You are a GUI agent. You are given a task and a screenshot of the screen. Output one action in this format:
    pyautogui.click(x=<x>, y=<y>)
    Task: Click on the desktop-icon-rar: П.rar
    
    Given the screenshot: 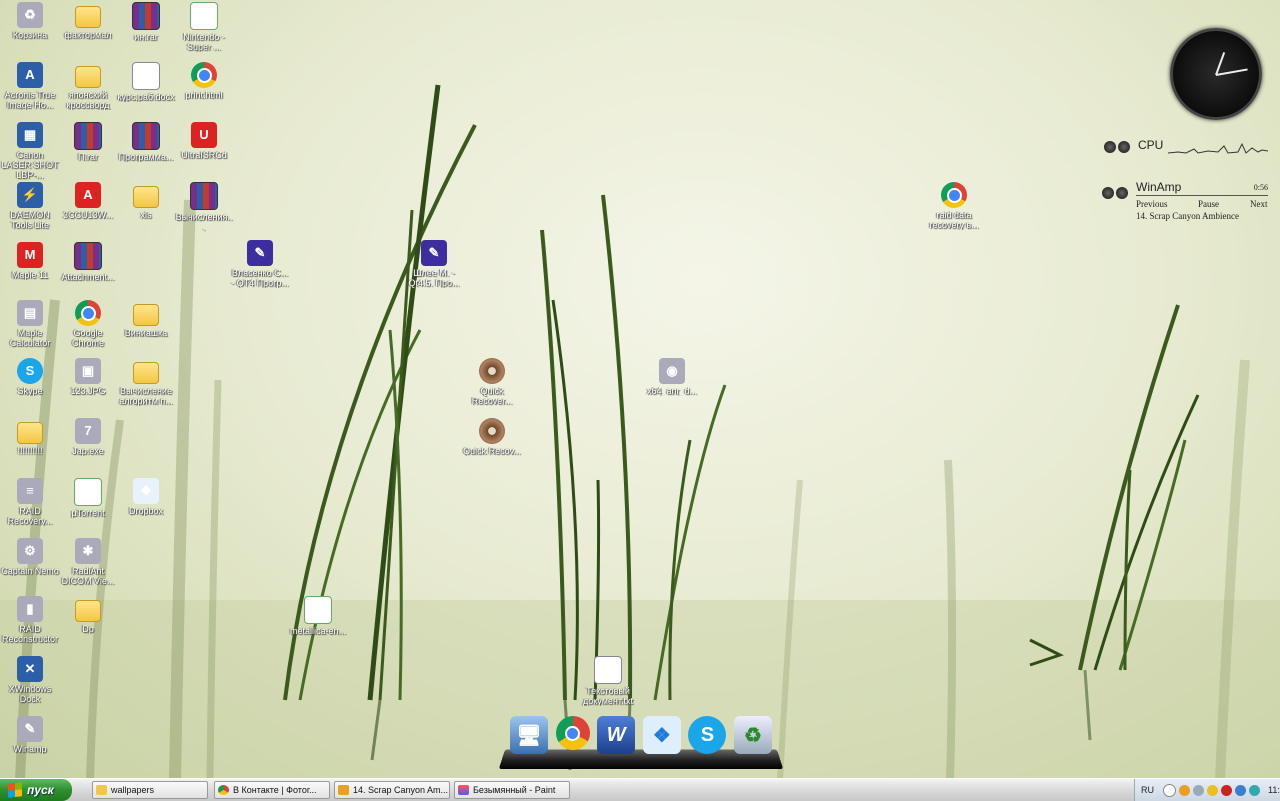 What is the action you would take?
    pyautogui.click(x=88, y=142)
    